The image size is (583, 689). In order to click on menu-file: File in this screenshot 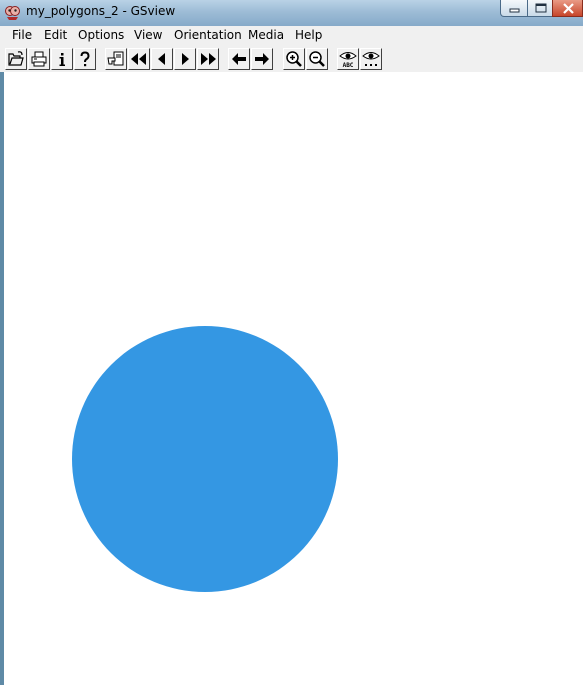, I will do `click(22, 35)`.